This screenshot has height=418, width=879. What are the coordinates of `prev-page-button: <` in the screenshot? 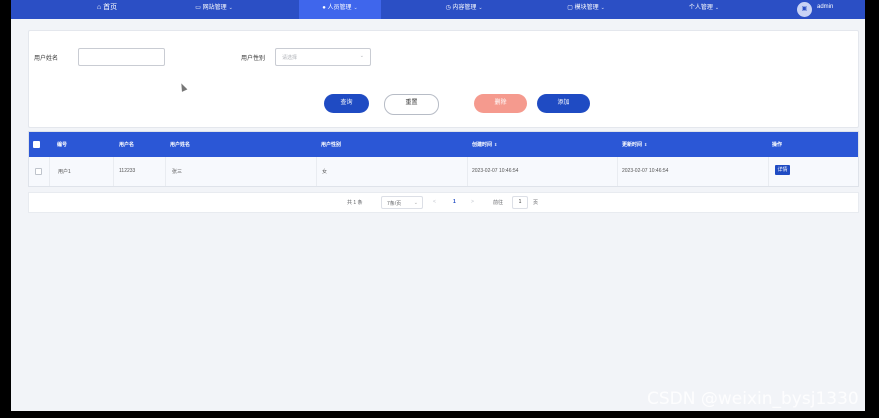 It's located at (434, 202).